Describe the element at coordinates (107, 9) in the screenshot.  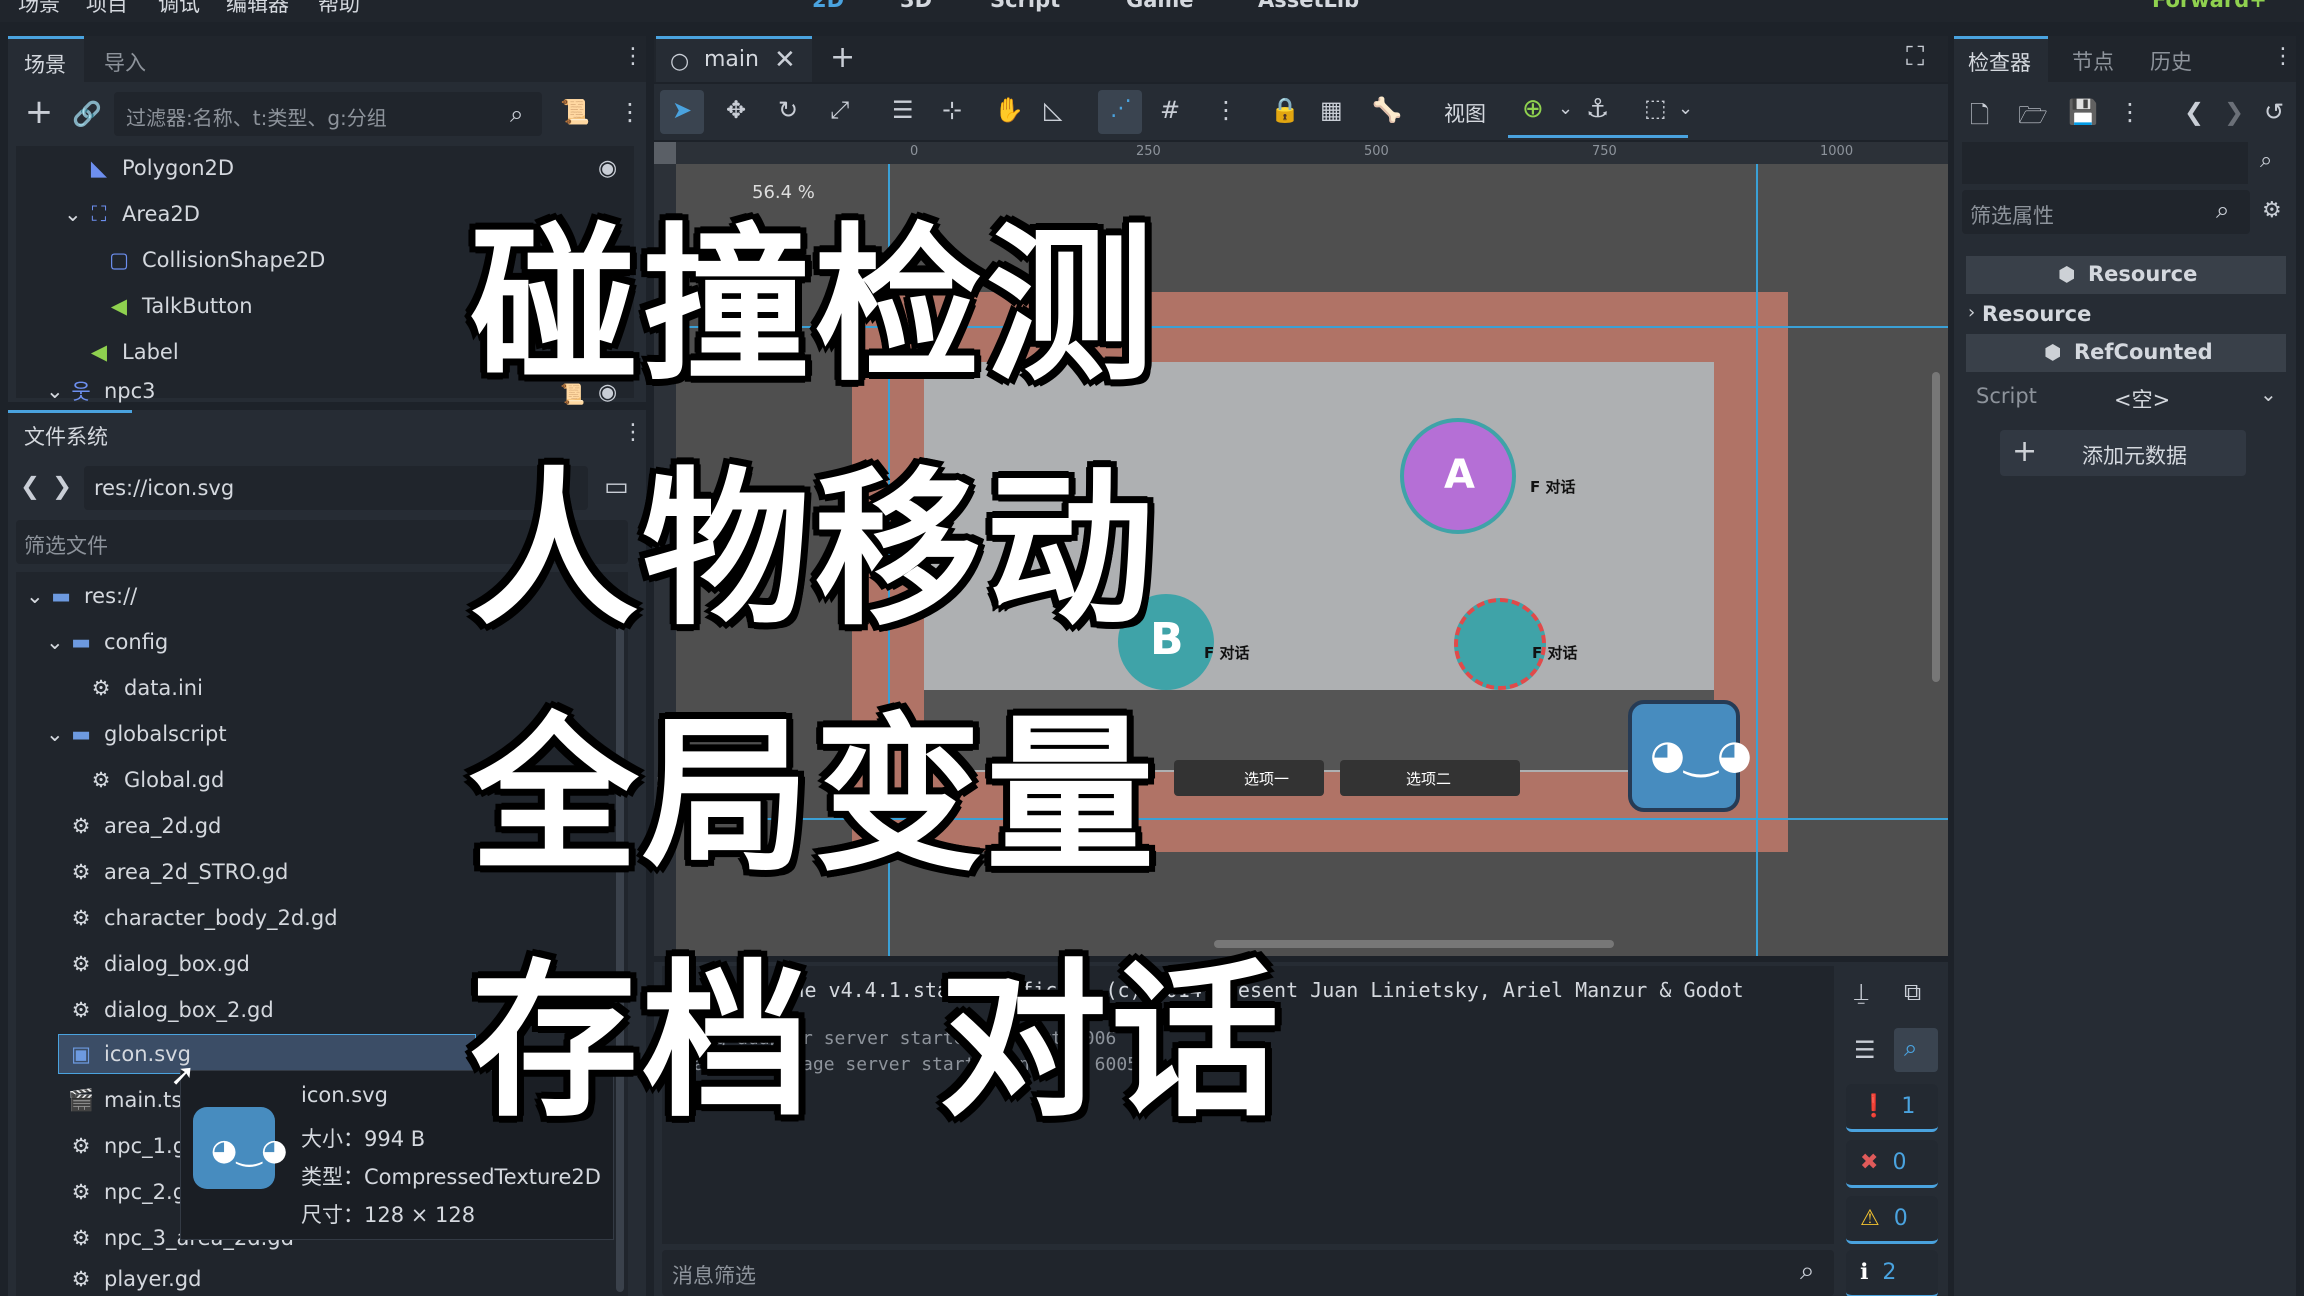
I see `menu-project: 项目` at that location.